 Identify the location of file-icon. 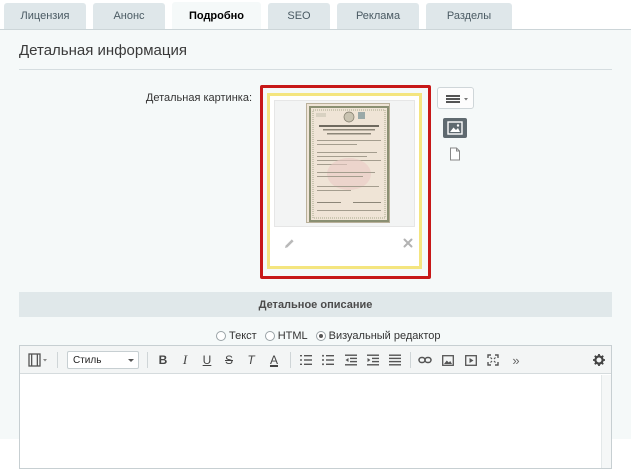
(455, 154).